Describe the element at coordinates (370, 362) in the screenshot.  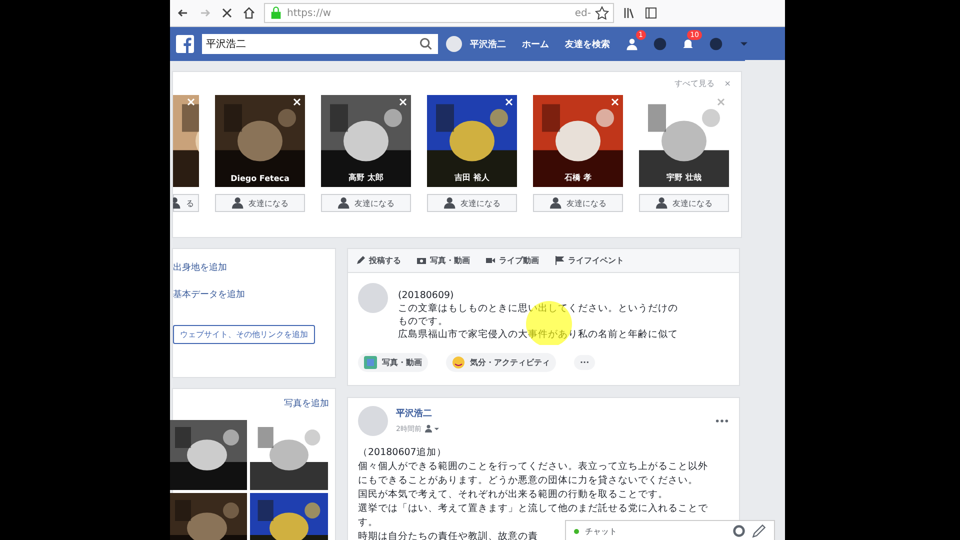
I see `photo-icon` at that location.